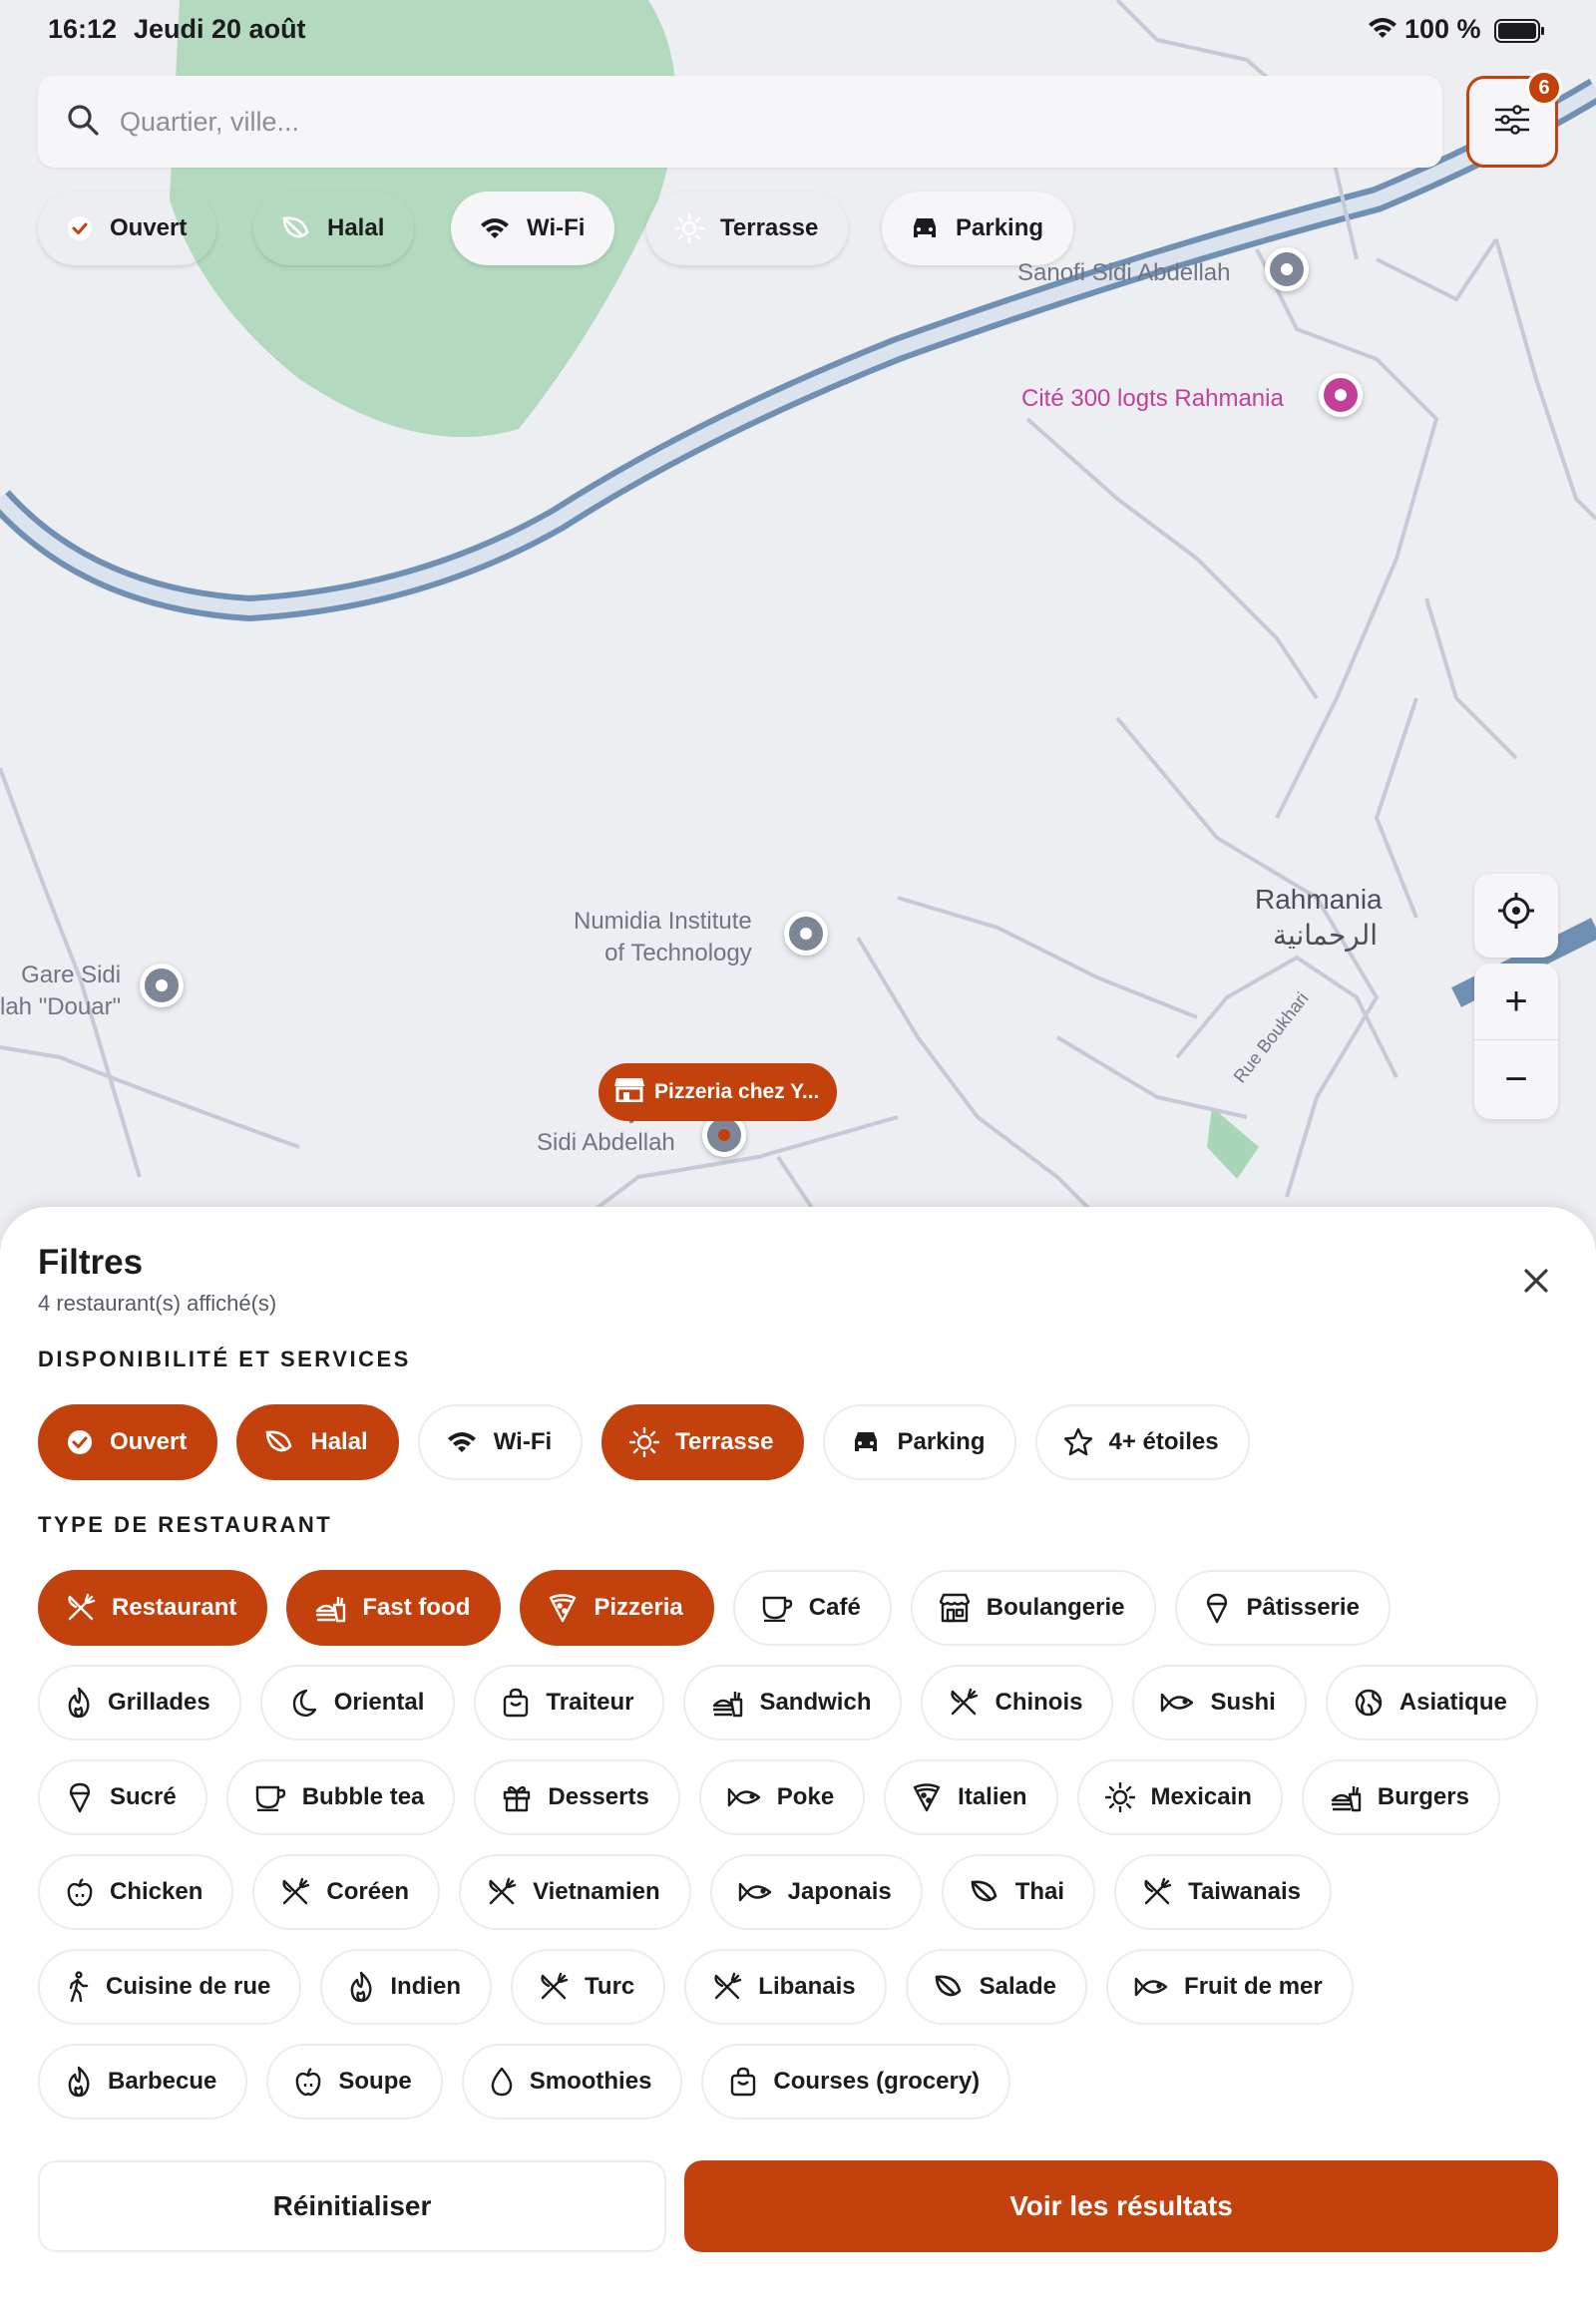 The image size is (1596, 2316). Describe the element at coordinates (143, 2082) in the screenshot. I see `type-chip-barbecue: Barbecue` at that location.